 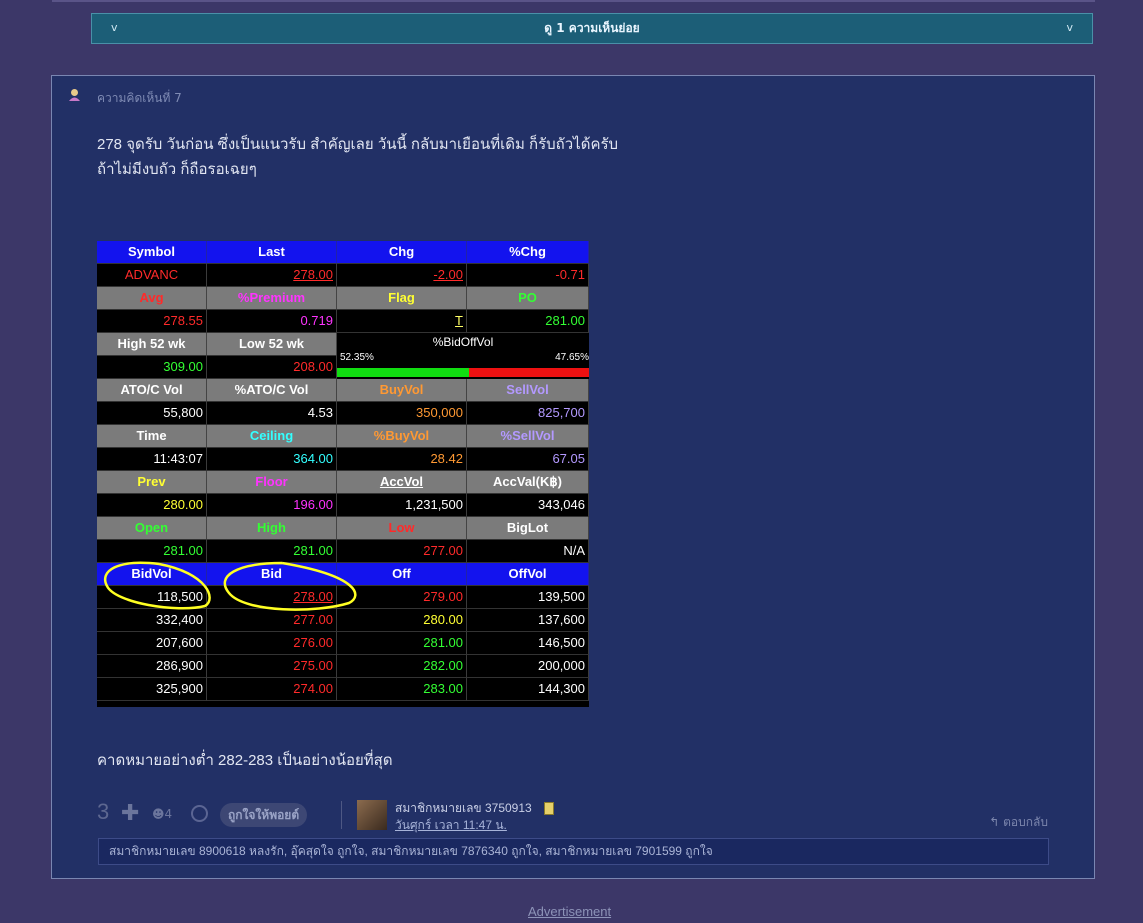 I want to click on quote-value-1-3: -0.71, so click(x=528, y=275).